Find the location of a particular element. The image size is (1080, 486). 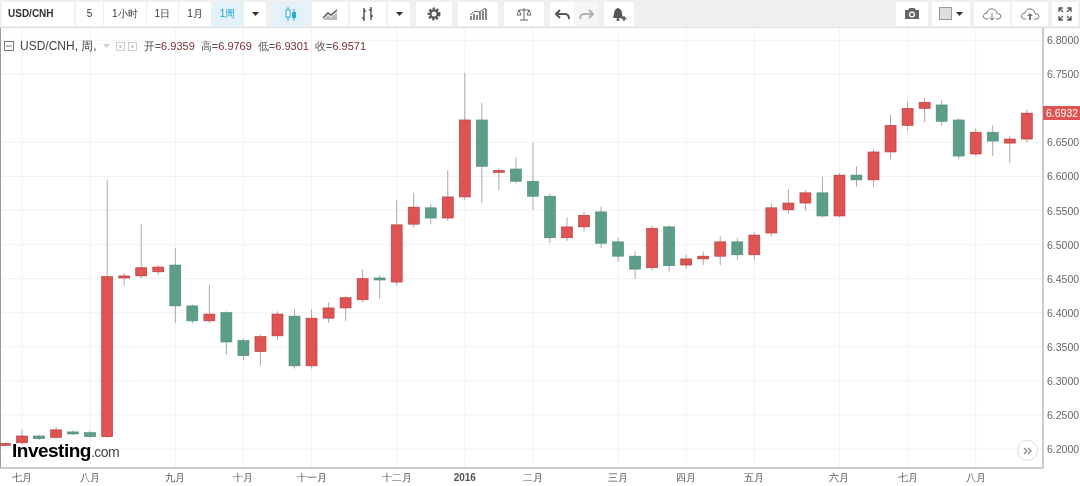

settings-button is located at coordinates (434, 13).